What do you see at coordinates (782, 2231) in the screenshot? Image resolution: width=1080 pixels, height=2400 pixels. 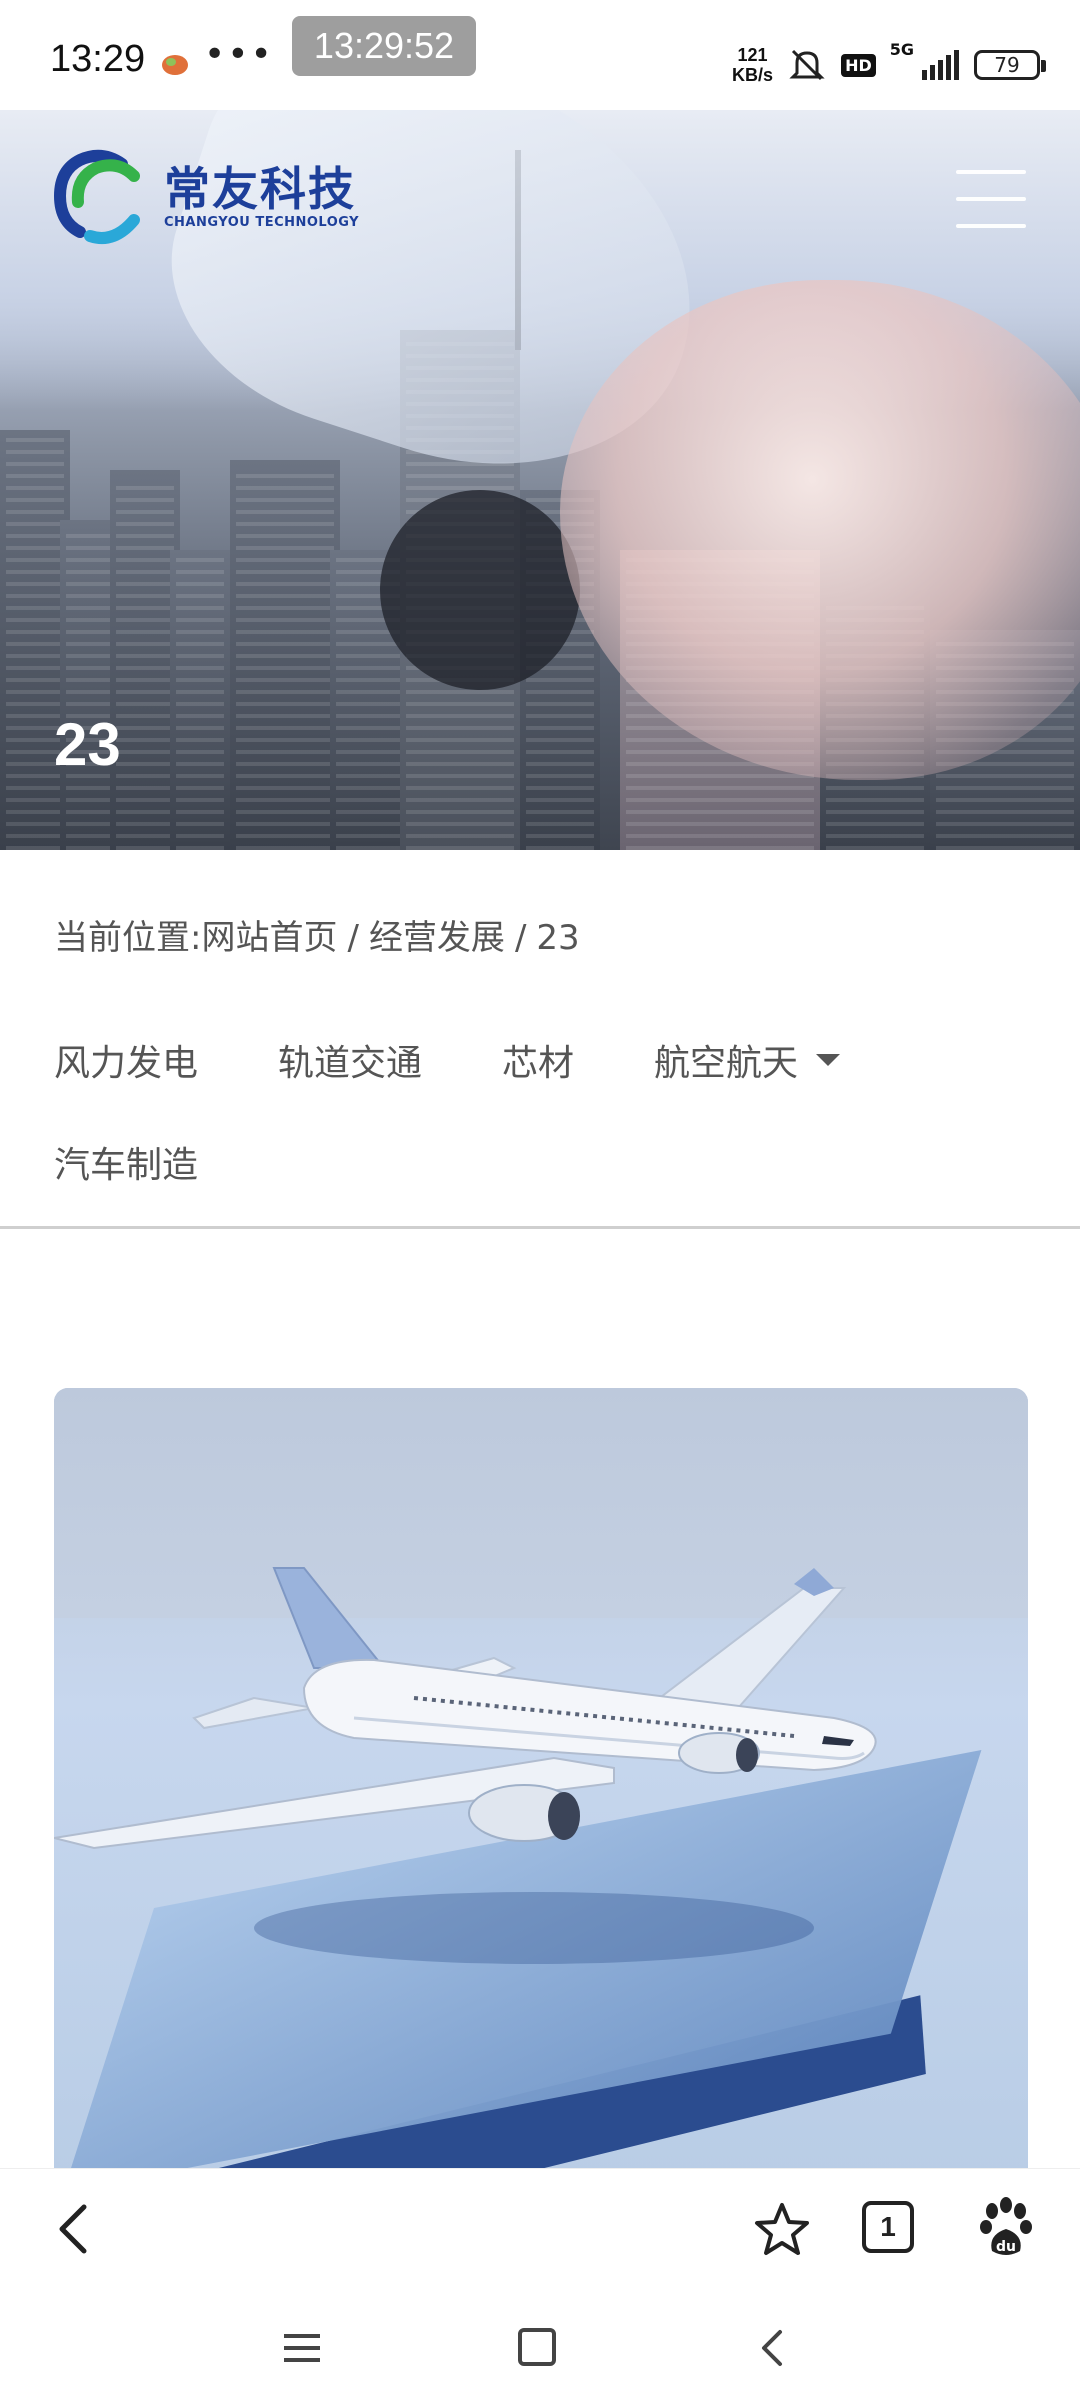 I see `star-icon` at bounding box center [782, 2231].